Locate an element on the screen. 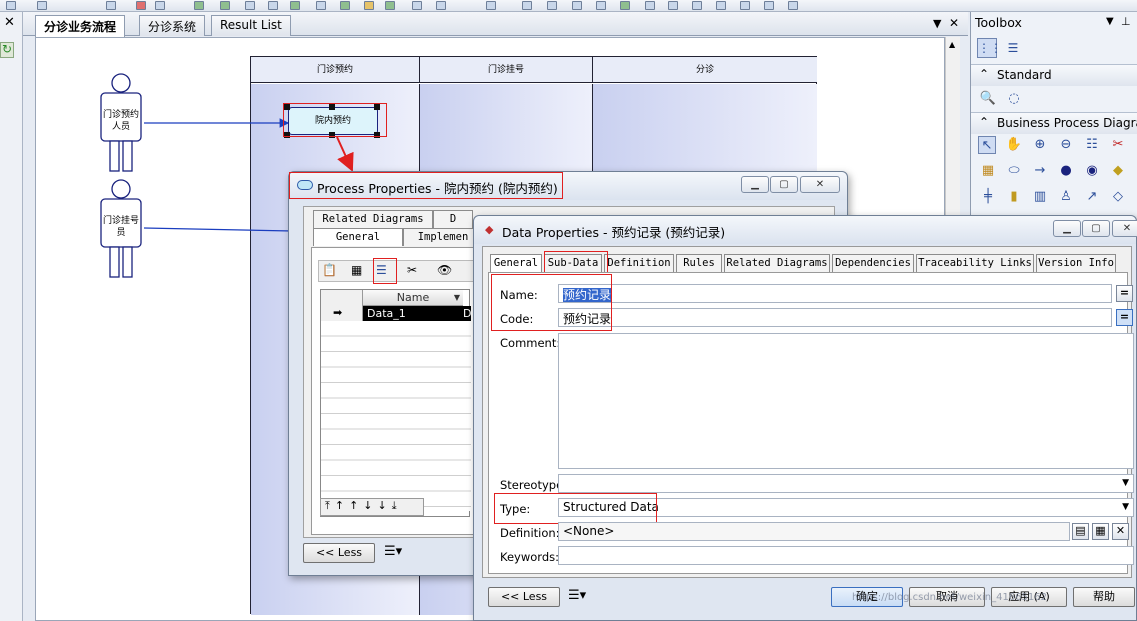 The height and width of the screenshot is (621, 1137). scroll-up-icon: ▲ is located at coordinates (952, 44).